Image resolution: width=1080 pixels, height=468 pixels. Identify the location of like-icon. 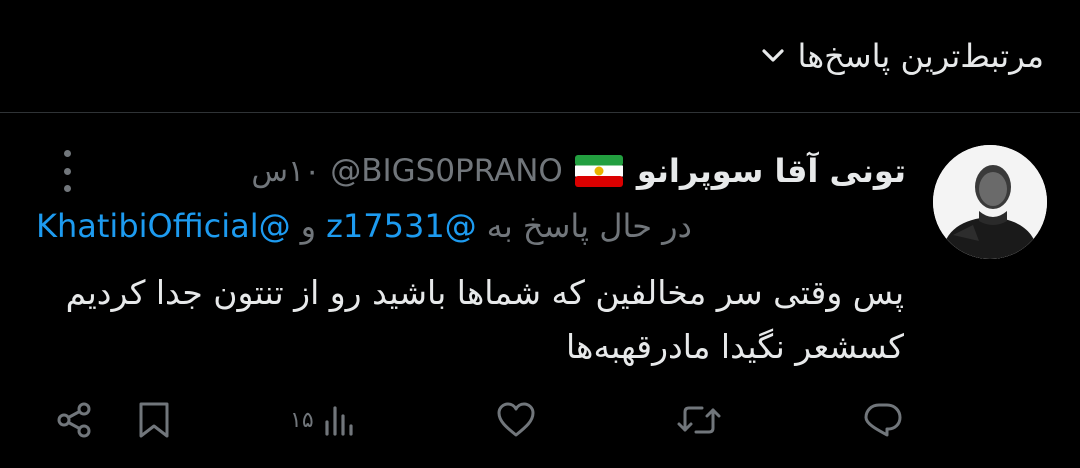
(516, 420).